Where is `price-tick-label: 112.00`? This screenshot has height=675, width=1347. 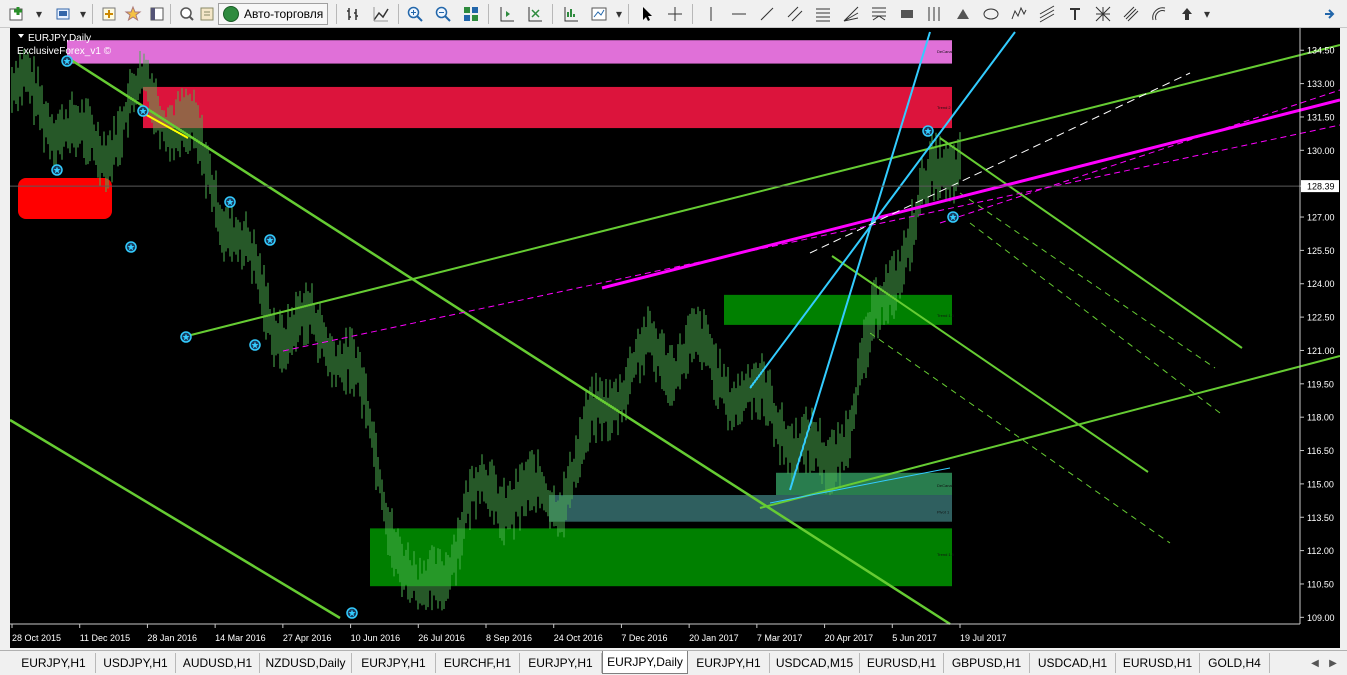 price-tick-label: 112.00 is located at coordinates (1320, 551).